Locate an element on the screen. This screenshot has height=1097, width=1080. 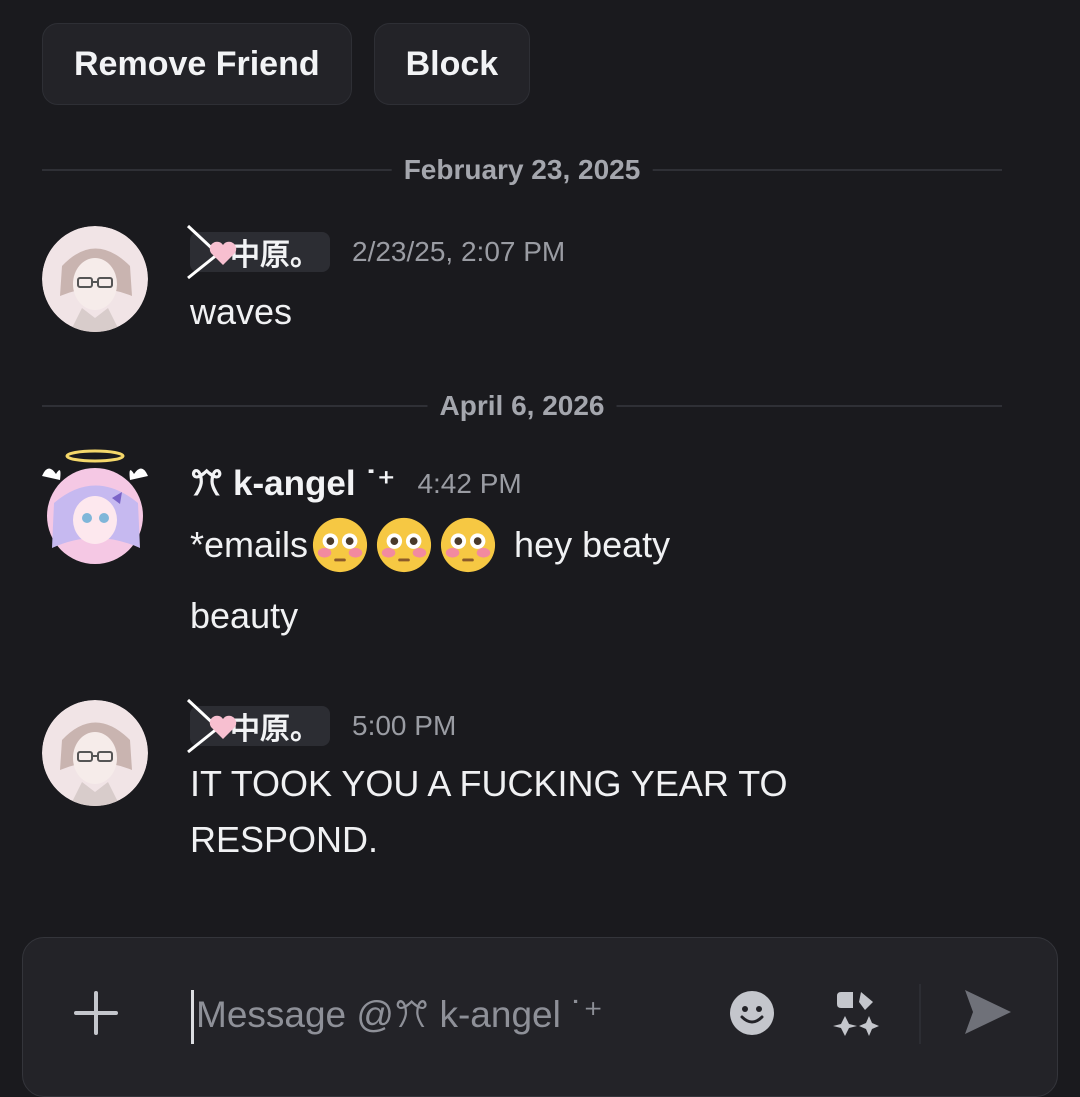
author-label: ꔫ k-angel ˙⁺ is located at coordinates (293, 483).